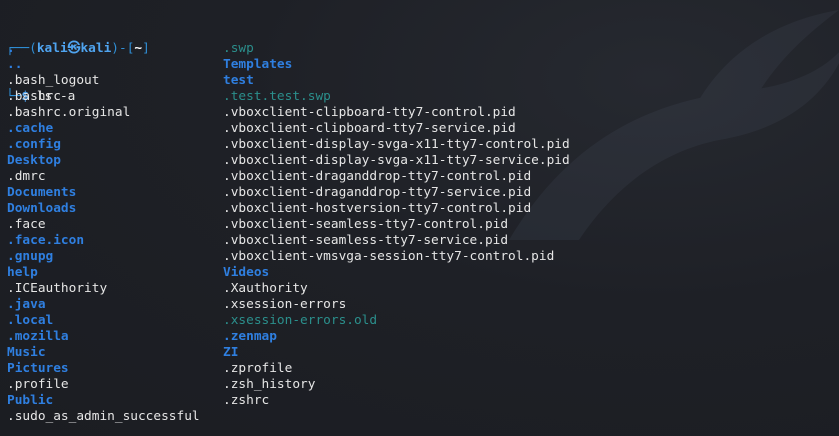 The height and width of the screenshot is (436, 839). I want to click on file-entry: .bash_logout, so click(53, 80).